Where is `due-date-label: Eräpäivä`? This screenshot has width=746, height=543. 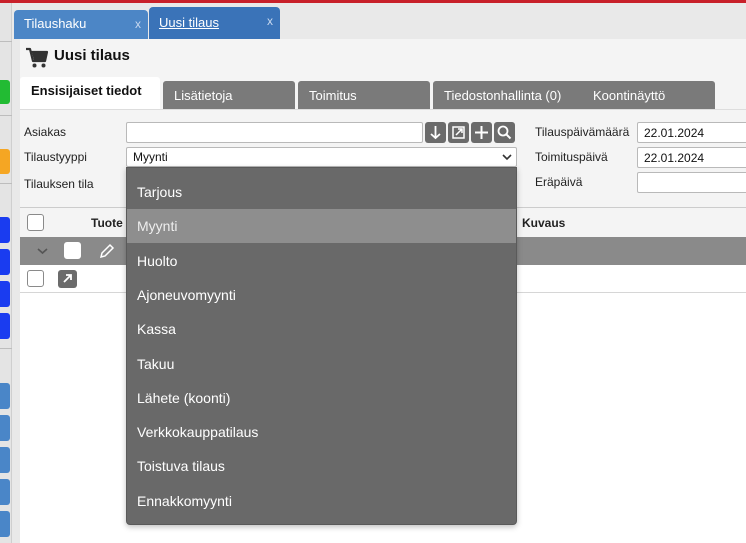 due-date-label: Eräpäivä is located at coordinates (559, 182).